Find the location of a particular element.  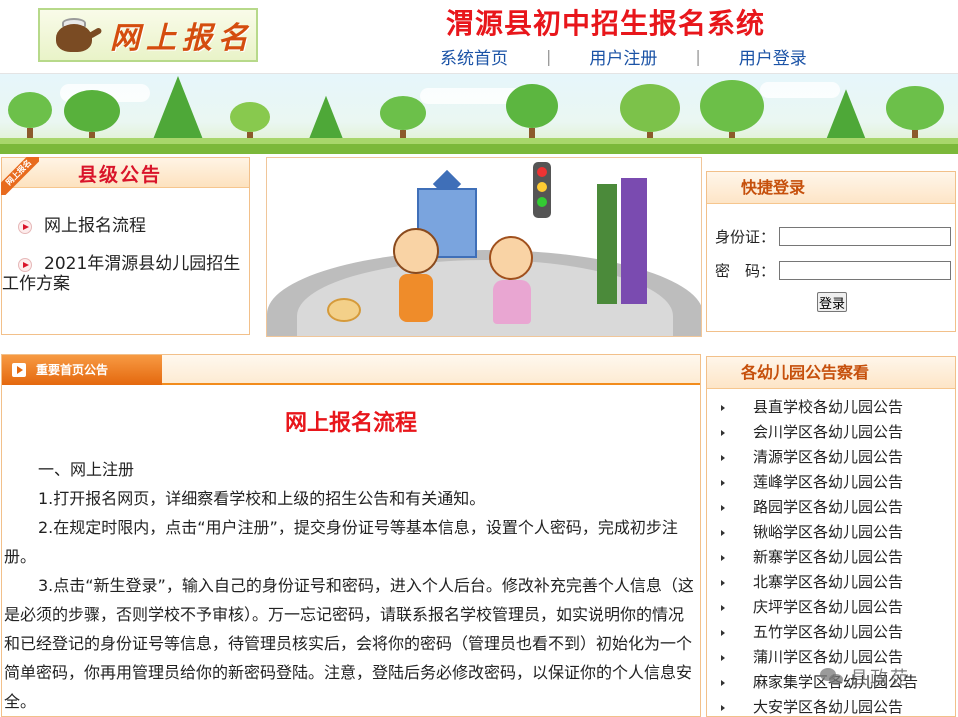

corner-ribbon: 网上报名 is located at coordinates (20, 176).